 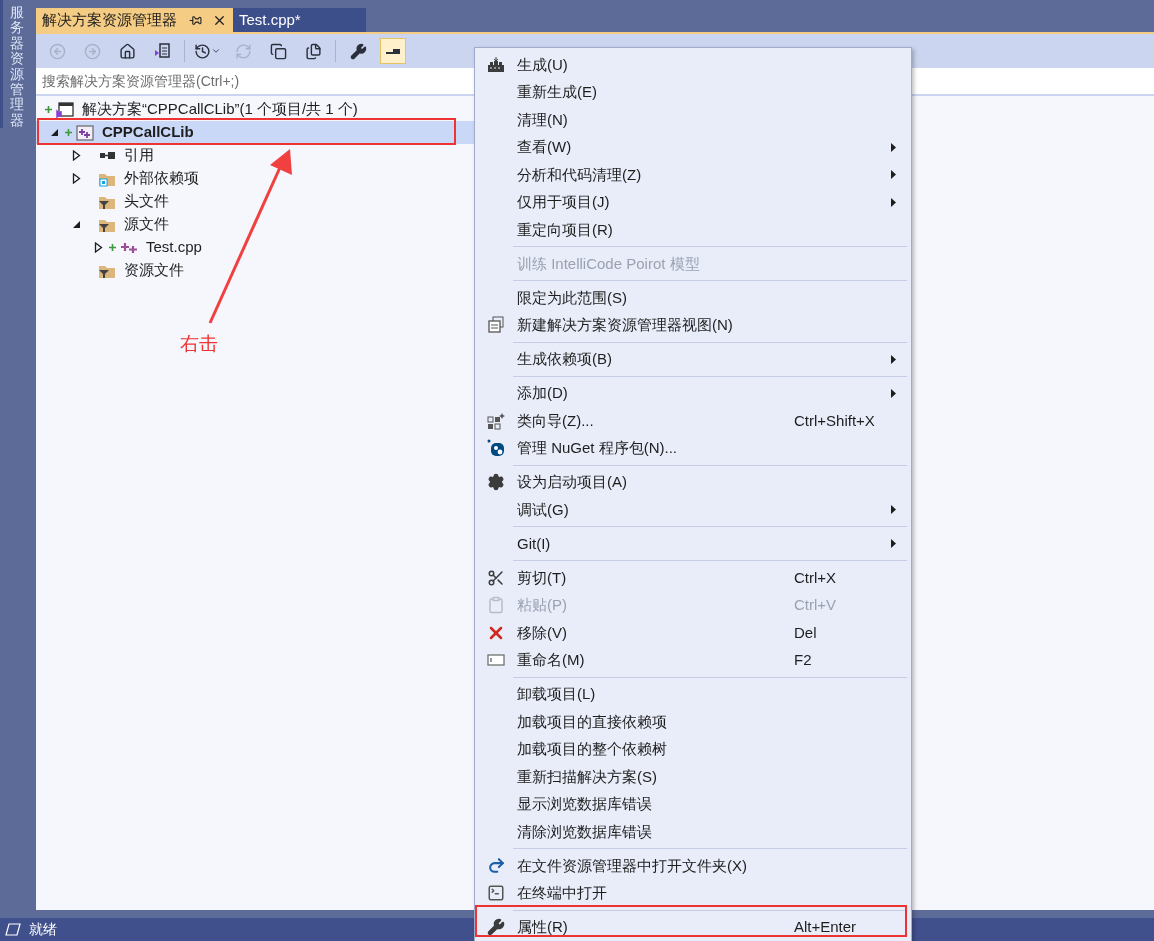 I want to click on annotation-label: 右击, so click(x=199, y=344).